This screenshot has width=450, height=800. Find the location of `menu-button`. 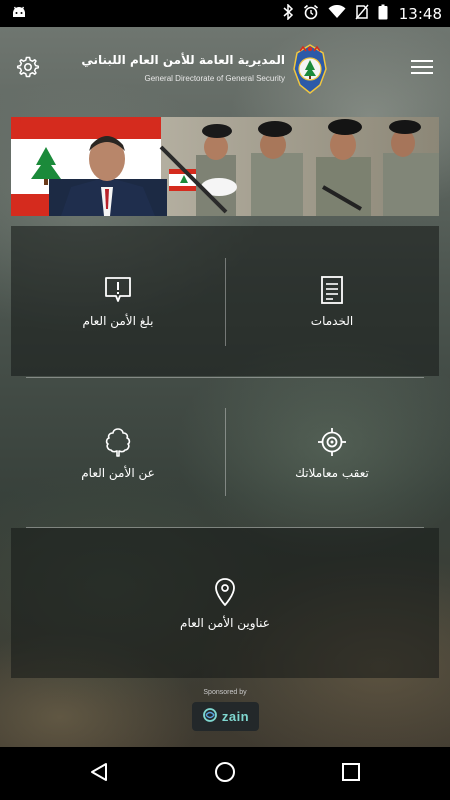

menu-button is located at coordinates (422, 69).